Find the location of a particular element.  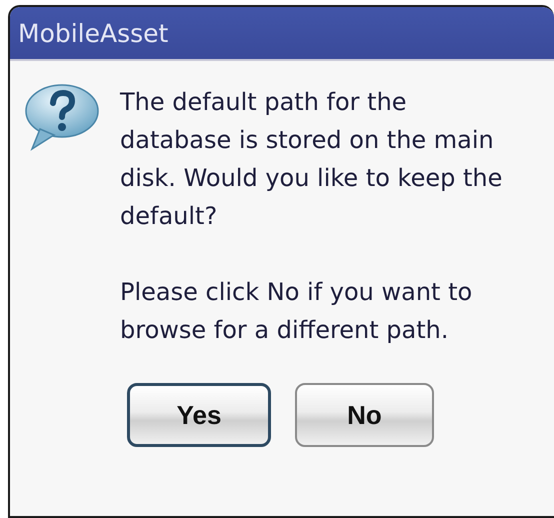

yes-button: Yes is located at coordinates (199, 415).